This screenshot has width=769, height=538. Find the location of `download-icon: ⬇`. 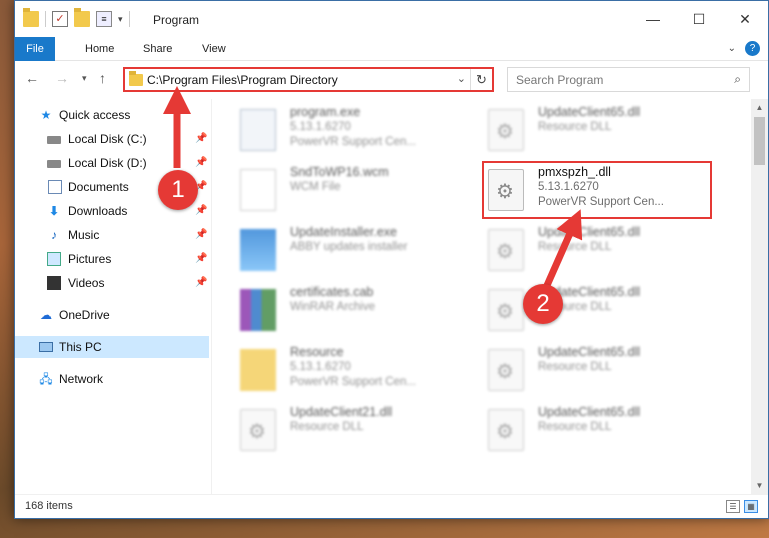

download-icon: ⬇ is located at coordinates (54, 211).